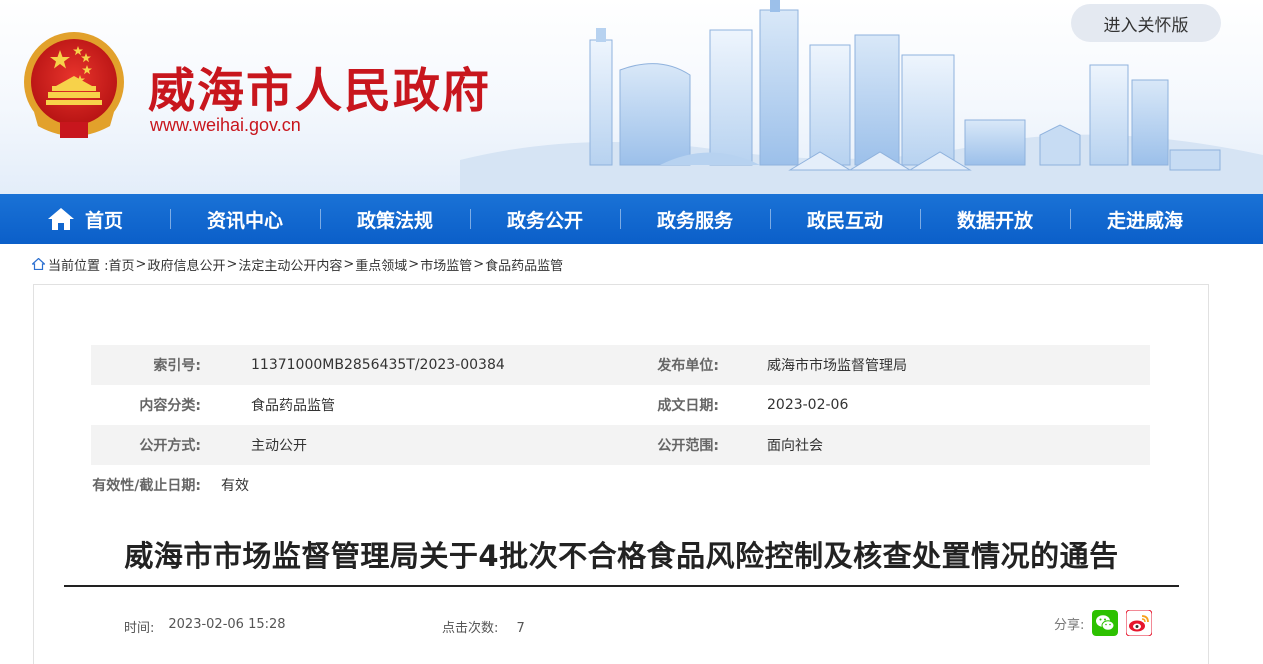 The width and height of the screenshot is (1263, 664). I want to click on publish-time: 时间: 2023-02-06 15:28, so click(205, 626).